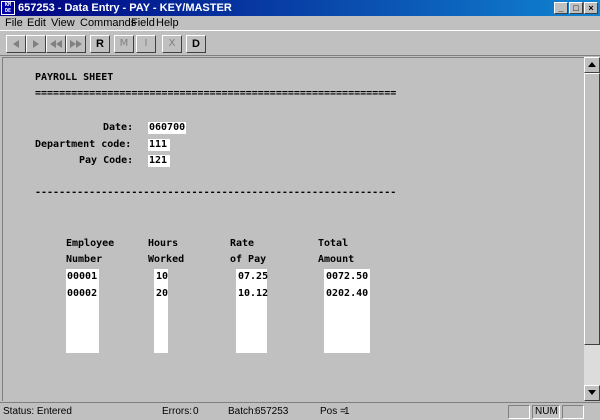  What do you see at coordinates (252, 294) in the screenshot?
I see `row2-rate: 10.12` at bounding box center [252, 294].